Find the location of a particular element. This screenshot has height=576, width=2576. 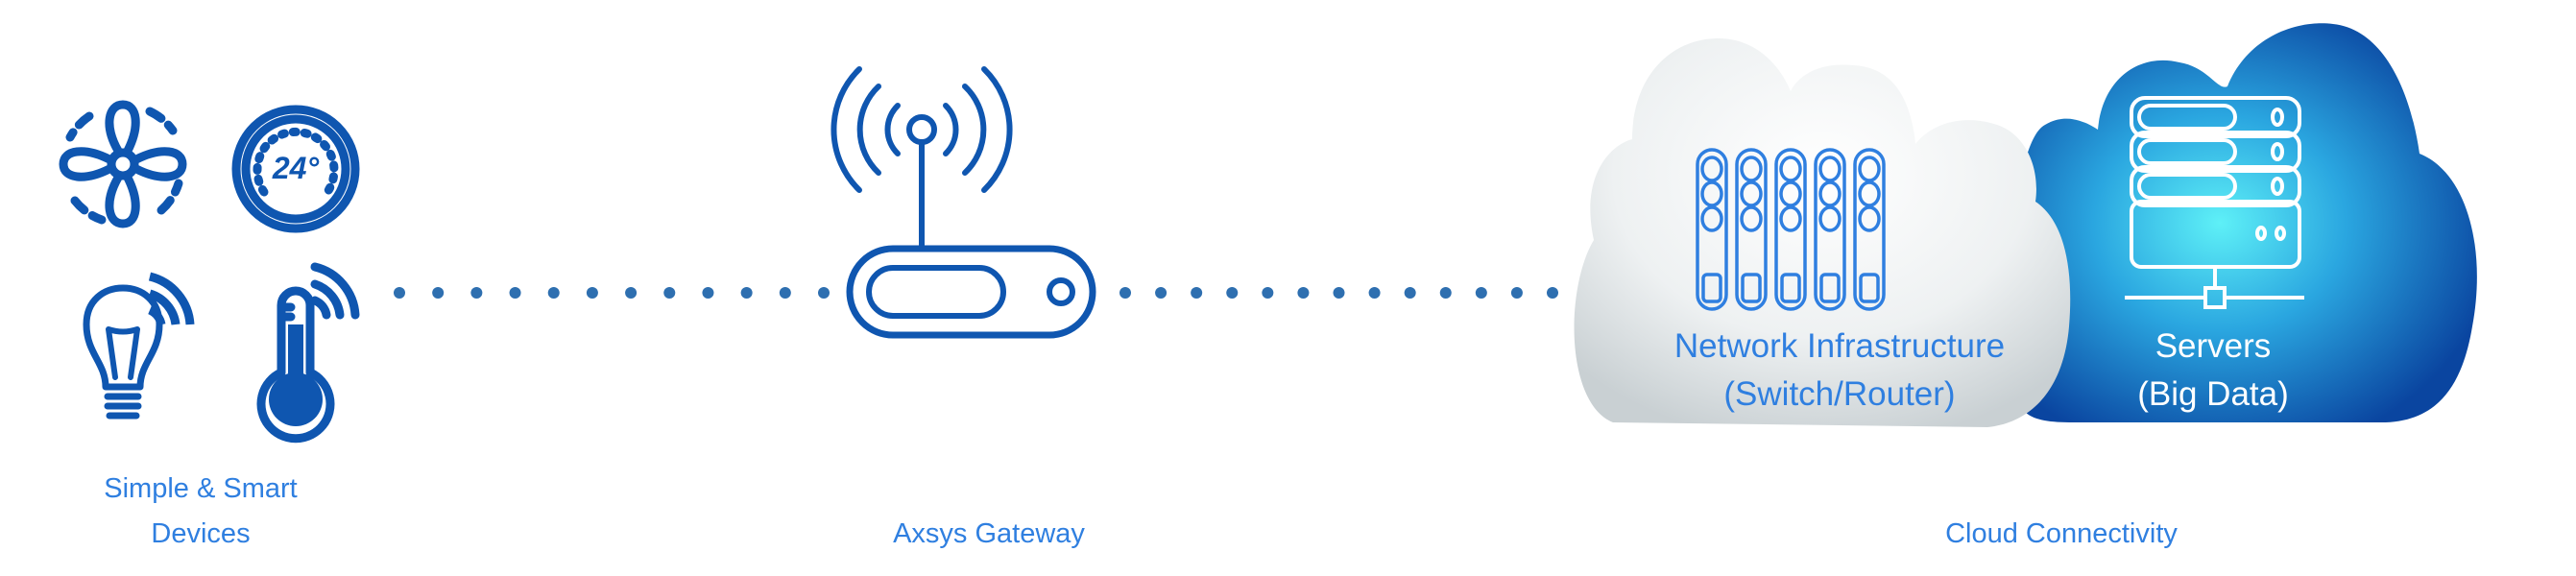

devices-group: 24° Simple & Smart Devices is located at coordinates (209, 324).